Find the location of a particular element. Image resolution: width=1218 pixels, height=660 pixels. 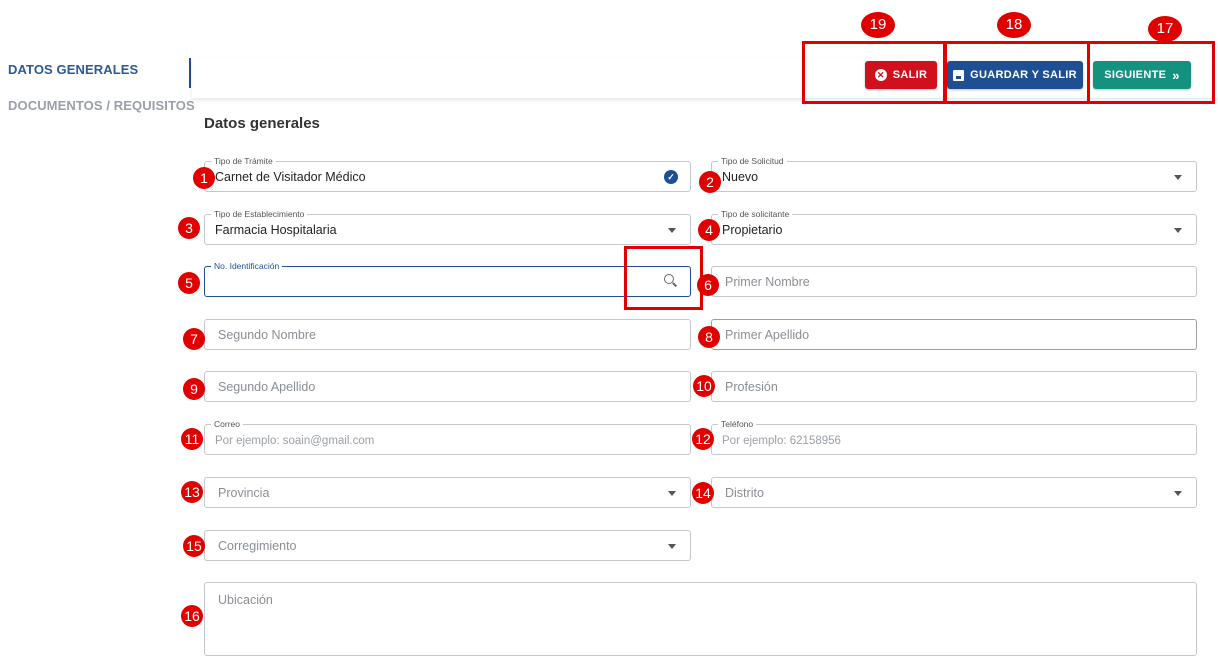

segundo-nombre-placeholder: Segundo Nombre is located at coordinates (267, 335).